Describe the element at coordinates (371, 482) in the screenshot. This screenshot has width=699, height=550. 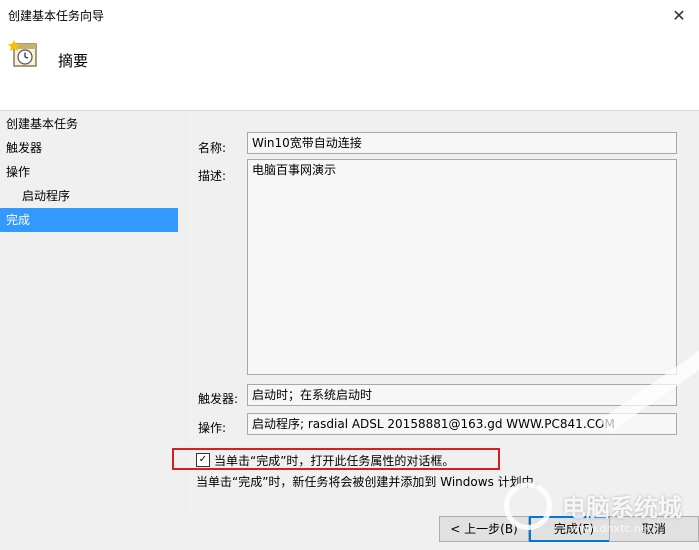
I see `finish-note: 当单击“完成”时，新任务将会被创建并添加到 Windows 计划中。` at that location.